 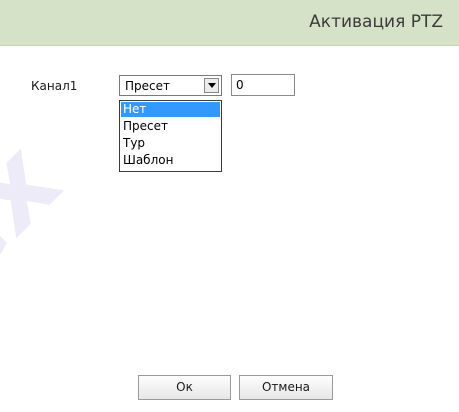 What do you see at coordinates (376, 22) in the screenshot?
I see `dialog-title: Активация PTZ` at bounding box center [376, 22].